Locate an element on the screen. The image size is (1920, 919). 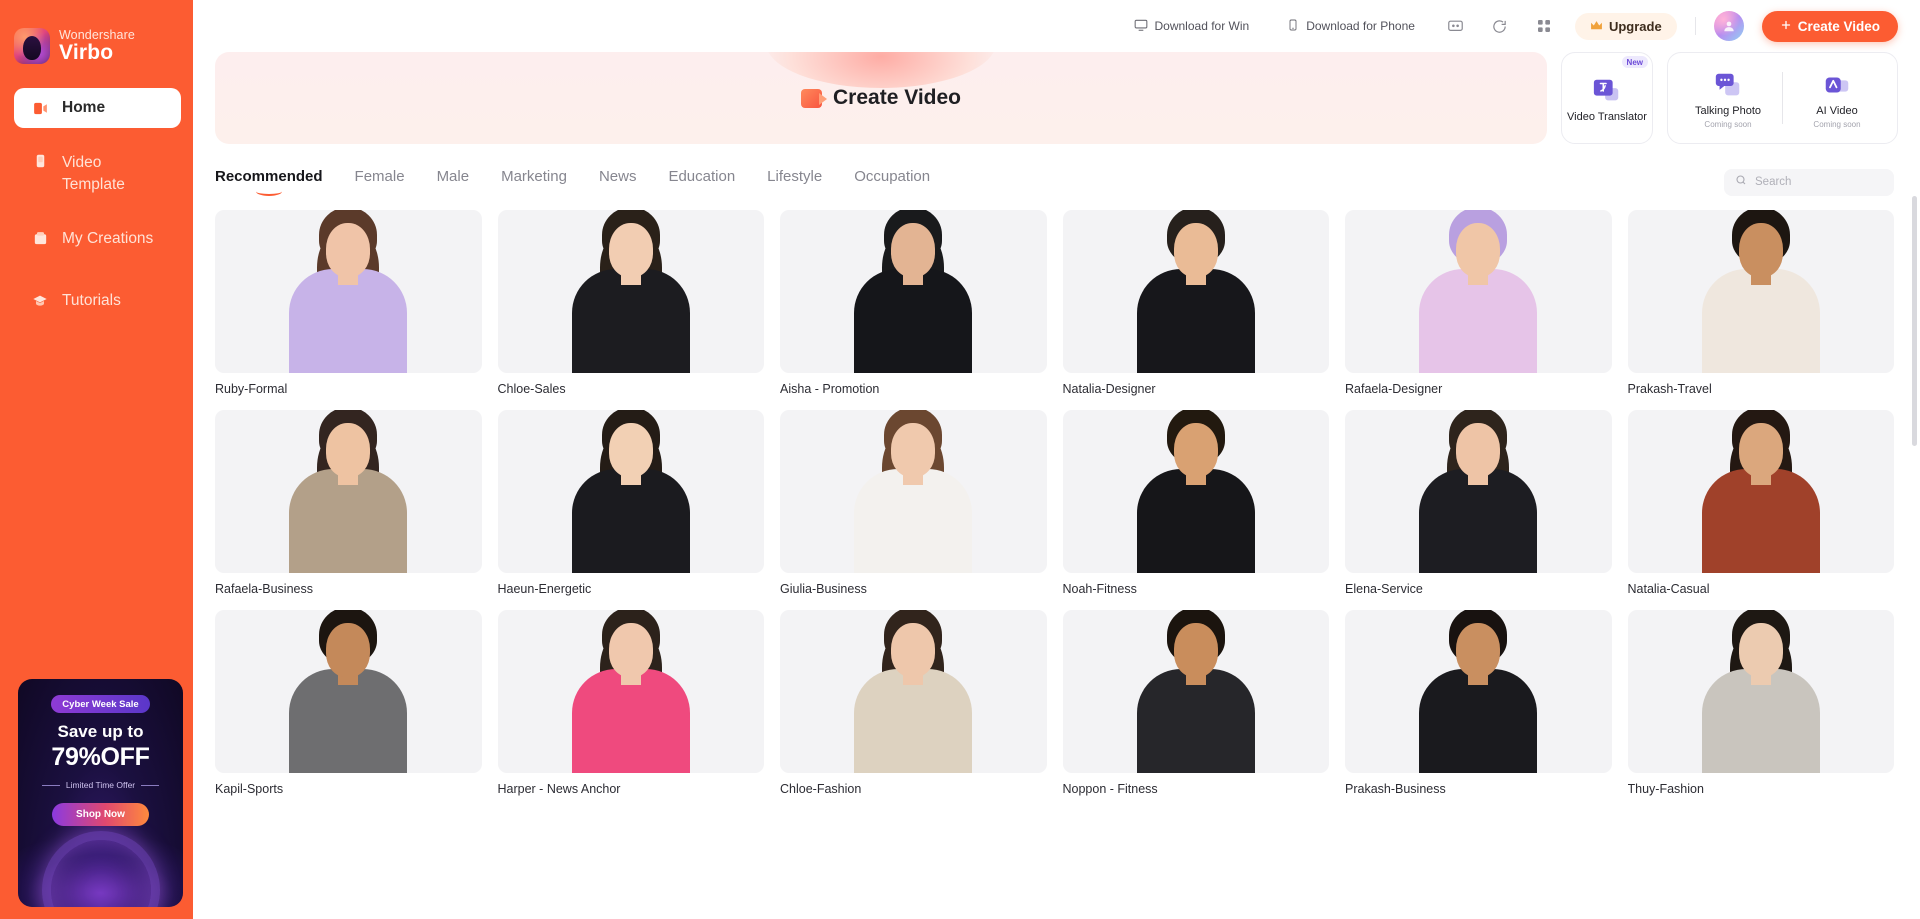
avatar-card: Rafaela-Designer is located at coordinates (1478, 303).